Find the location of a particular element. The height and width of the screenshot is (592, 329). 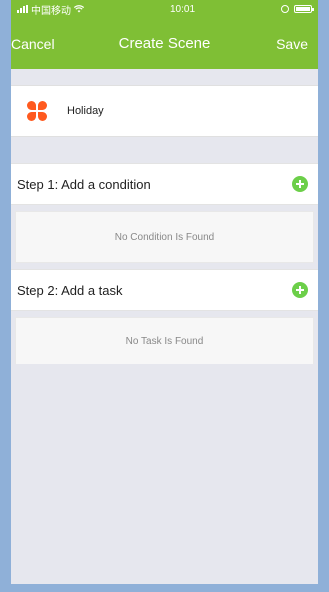

empty-task-text: No Task Is Found is located at coordinates (164, 341).